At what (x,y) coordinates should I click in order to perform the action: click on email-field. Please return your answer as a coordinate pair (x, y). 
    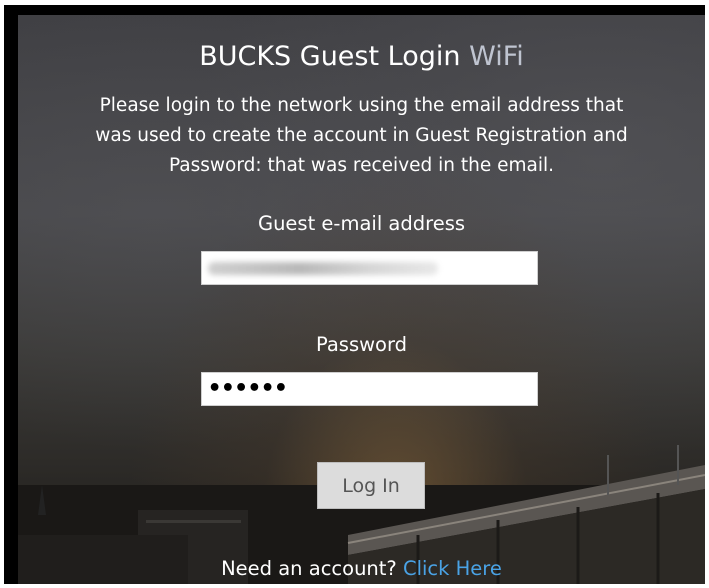
    Looking at the image, I should click on (369, 268).